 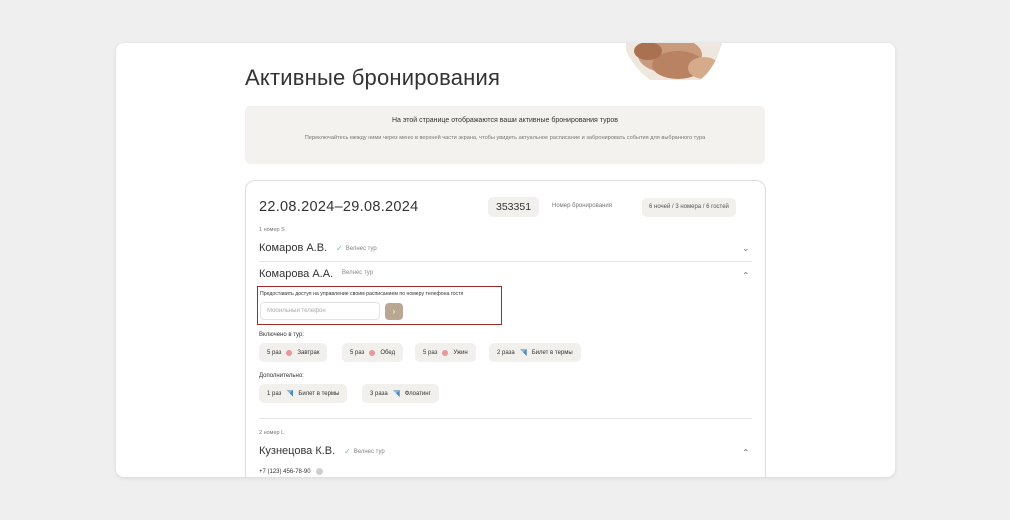 I want to click on service-name: Обед, so click(x=388, y=352).